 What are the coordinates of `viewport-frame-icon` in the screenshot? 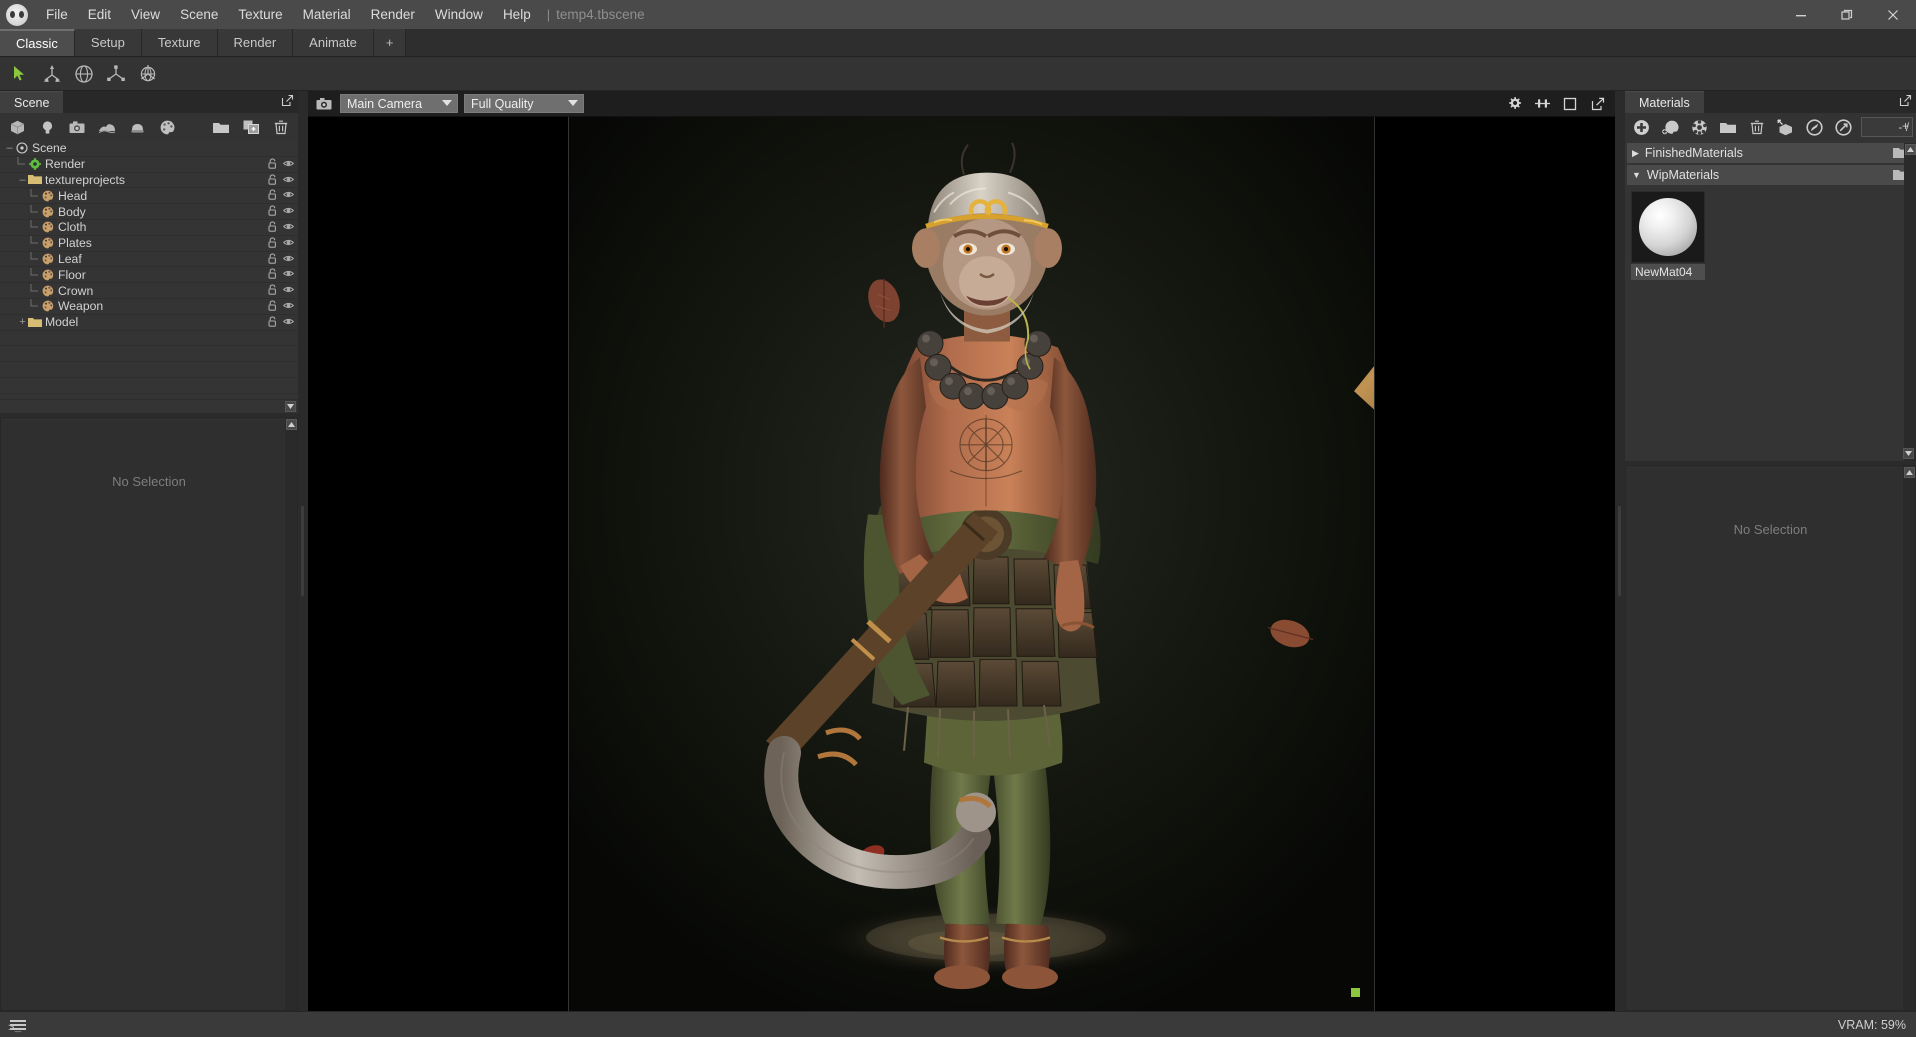 It's located at (1570, 104).